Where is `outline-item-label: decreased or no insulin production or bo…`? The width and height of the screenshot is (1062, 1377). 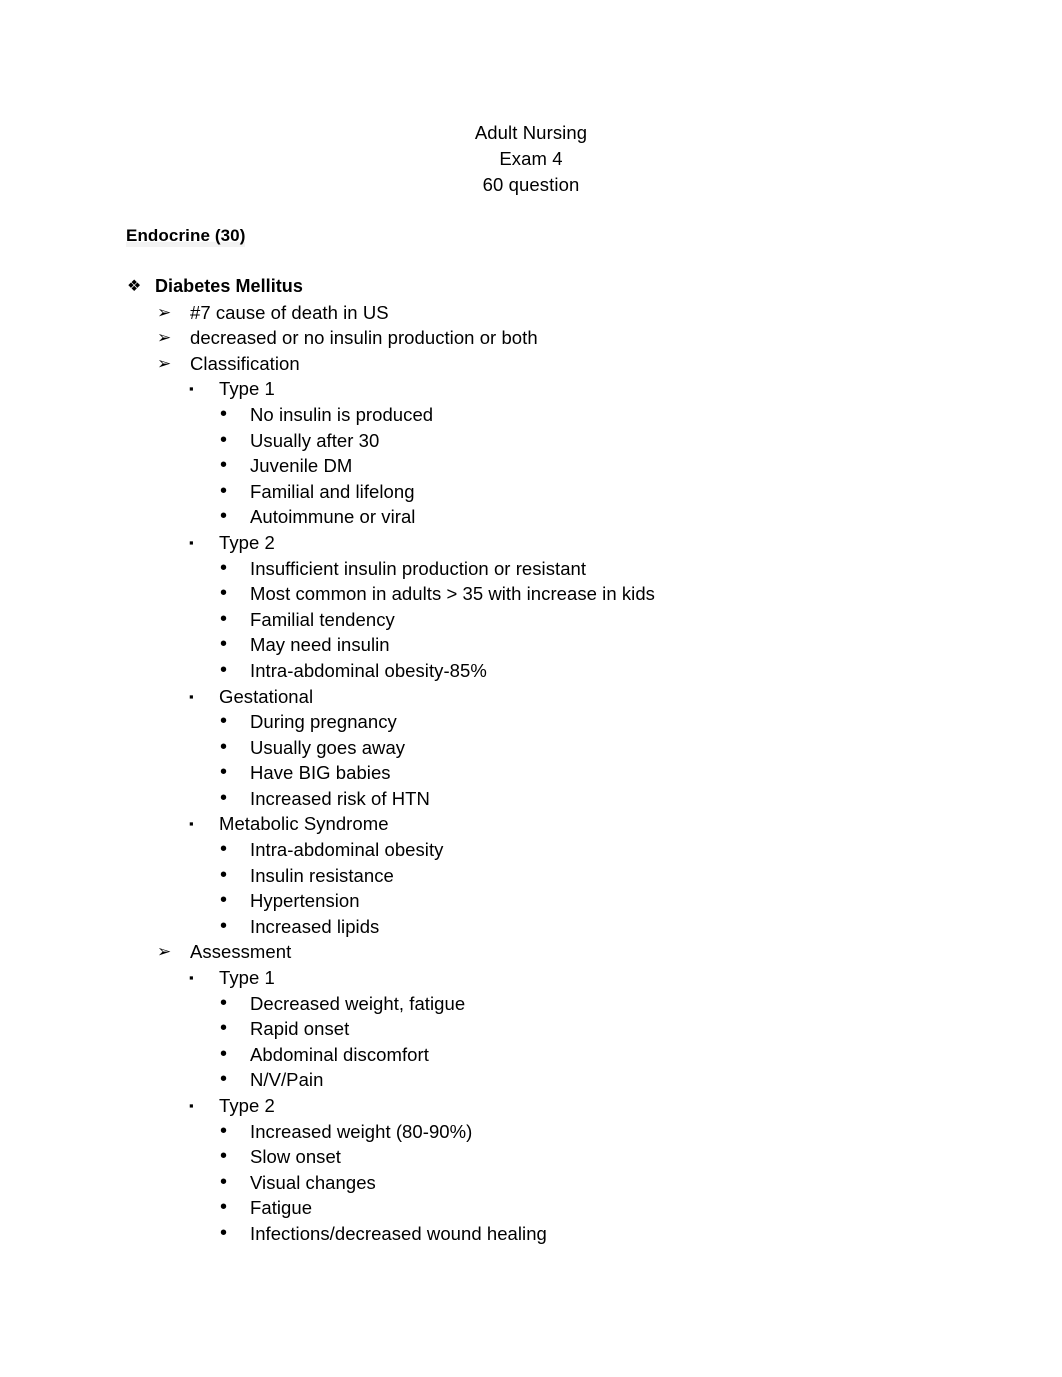 outline-item-label: decreased or no insulin production or bo… is located at coordinates (364, 338).